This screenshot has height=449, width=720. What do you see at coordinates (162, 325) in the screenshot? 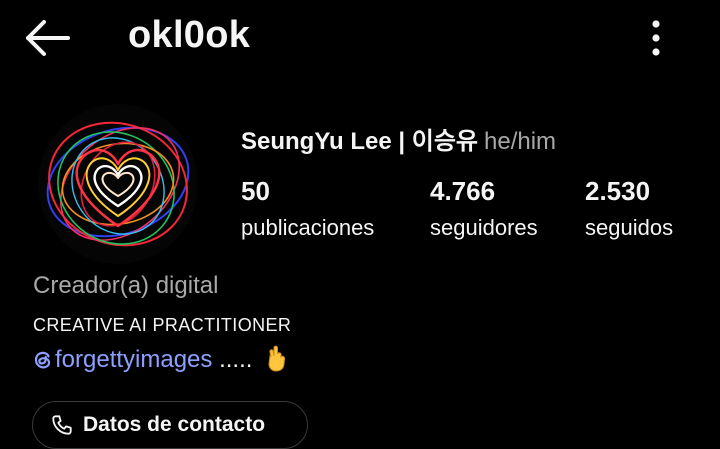
I see `profile-bio: CREATIVE AI PRACTITIONER` at bounding box center [162, 325].